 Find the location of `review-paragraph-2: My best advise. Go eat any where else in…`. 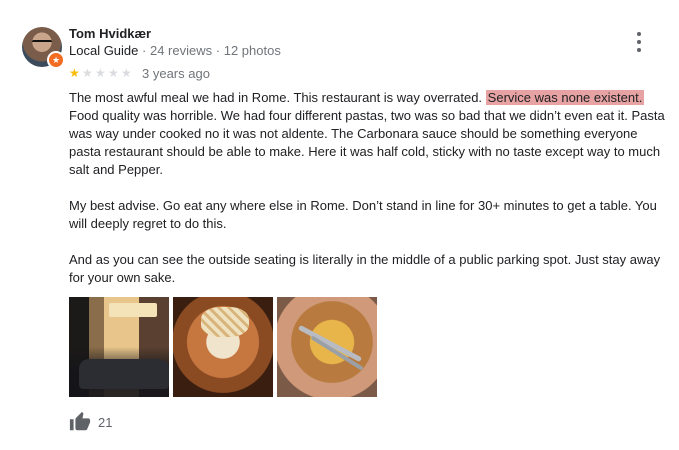

review-paragraph-2: My best advise. Go eat any where else in… is located at coordinates (363, 214).